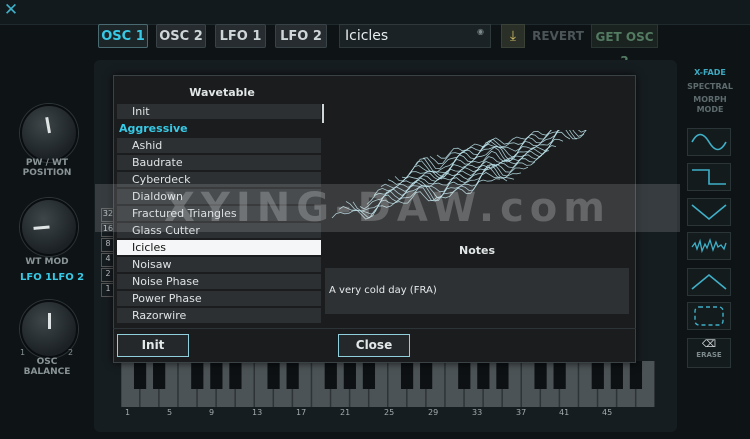 Image resolution: width=750 pixels, height=439 pixels. What do you see at coordinates (219, 281) in the screenshot?
I see `list-item: Noise Phase` at bounding box center [219, 281].